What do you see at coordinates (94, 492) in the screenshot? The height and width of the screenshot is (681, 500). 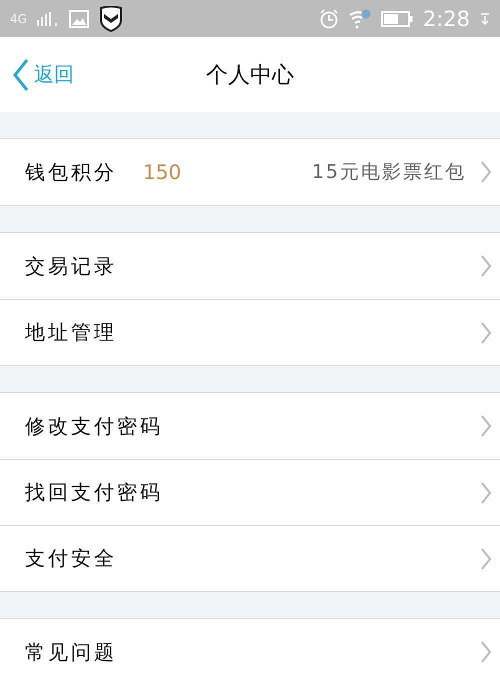 I see `row-label: 找回支付密码` at bounding box center [94, 492].